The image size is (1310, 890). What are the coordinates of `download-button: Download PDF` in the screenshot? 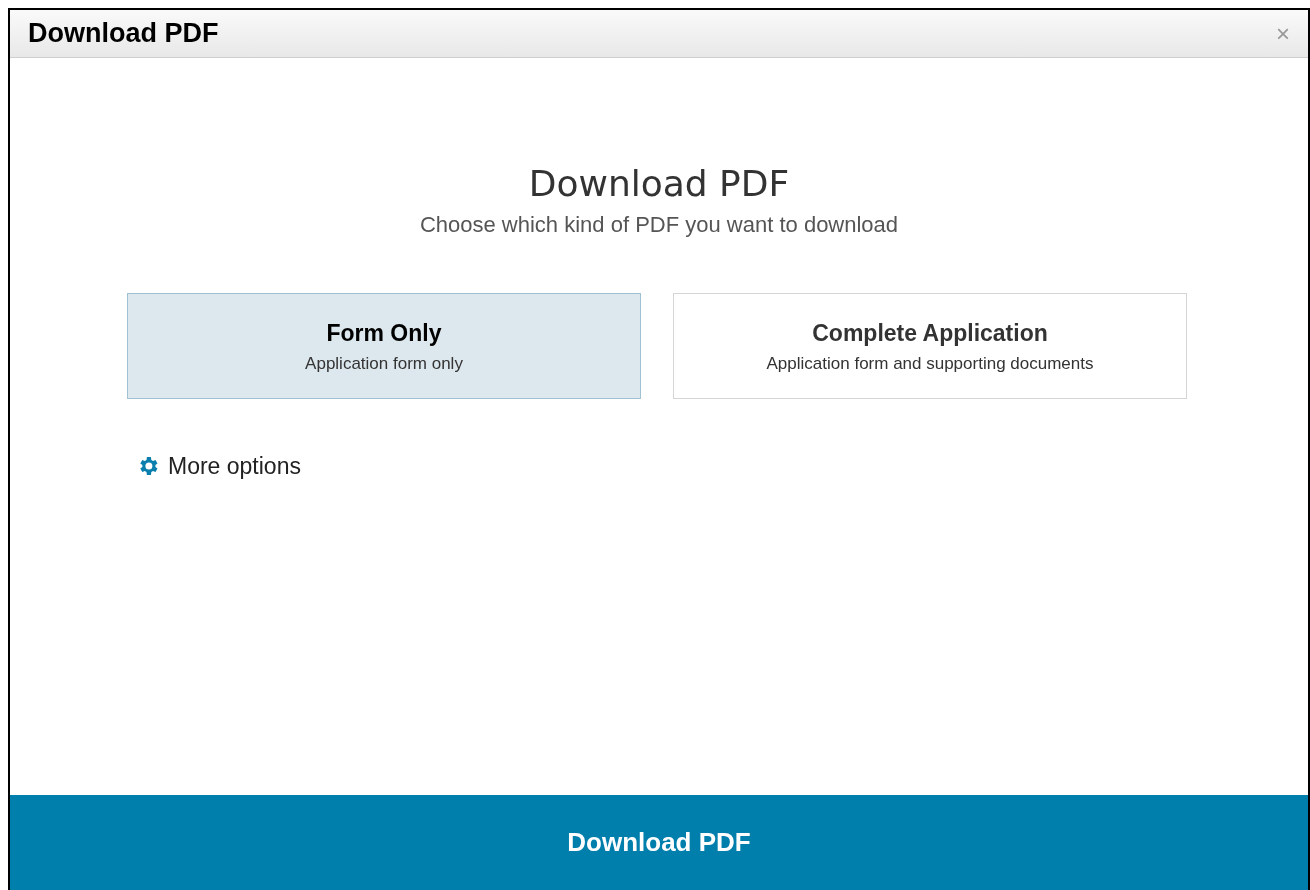 It's located at (659, 842).